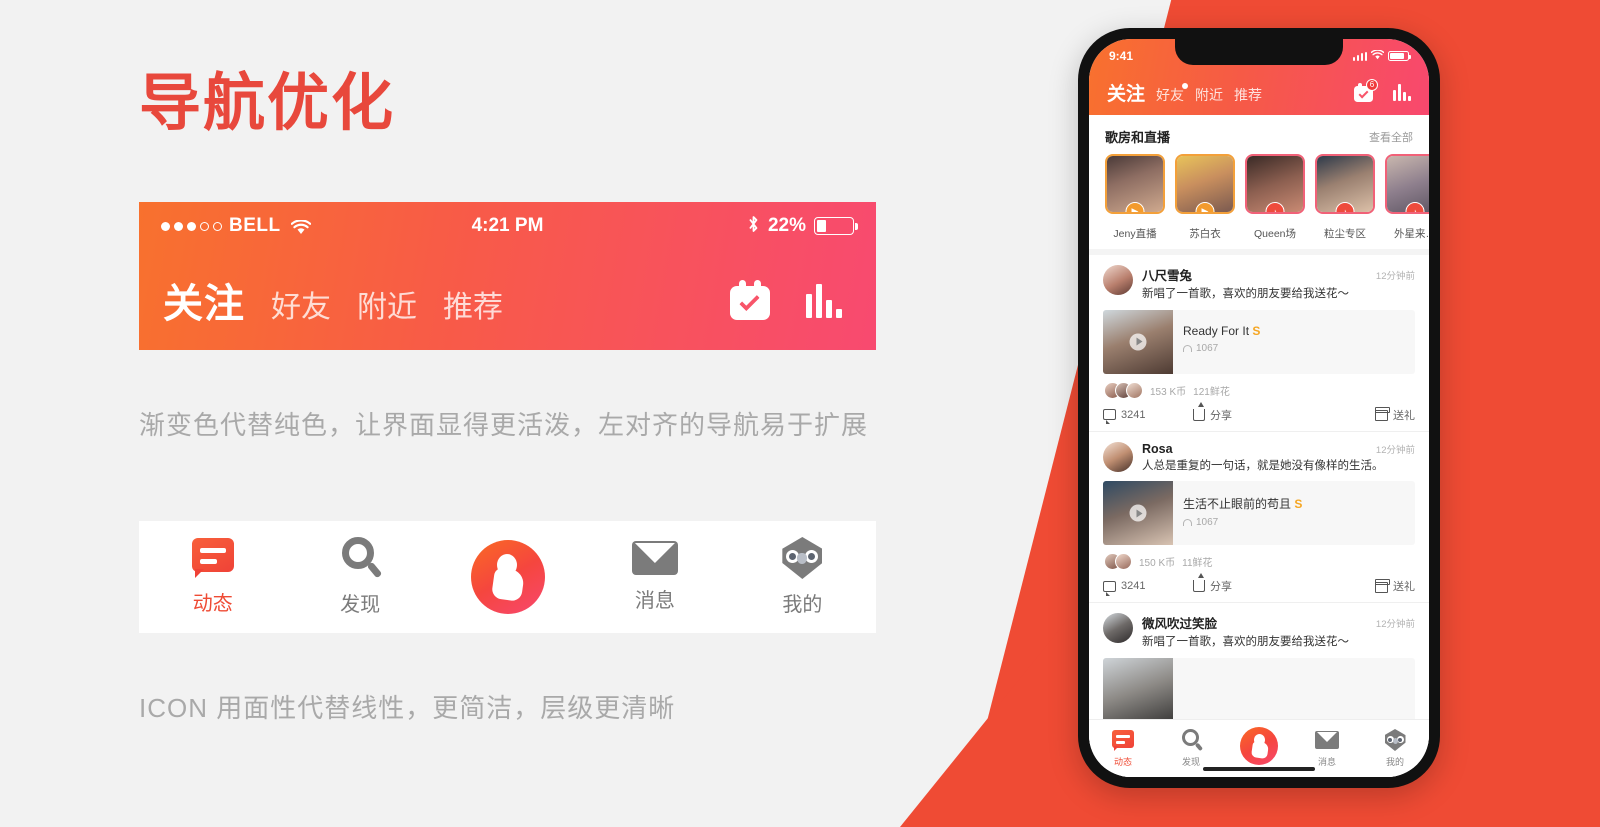 The image size is (1600, 827). I want to click on phone-tab-dongtai-label: 动态, so click(1122, 762).